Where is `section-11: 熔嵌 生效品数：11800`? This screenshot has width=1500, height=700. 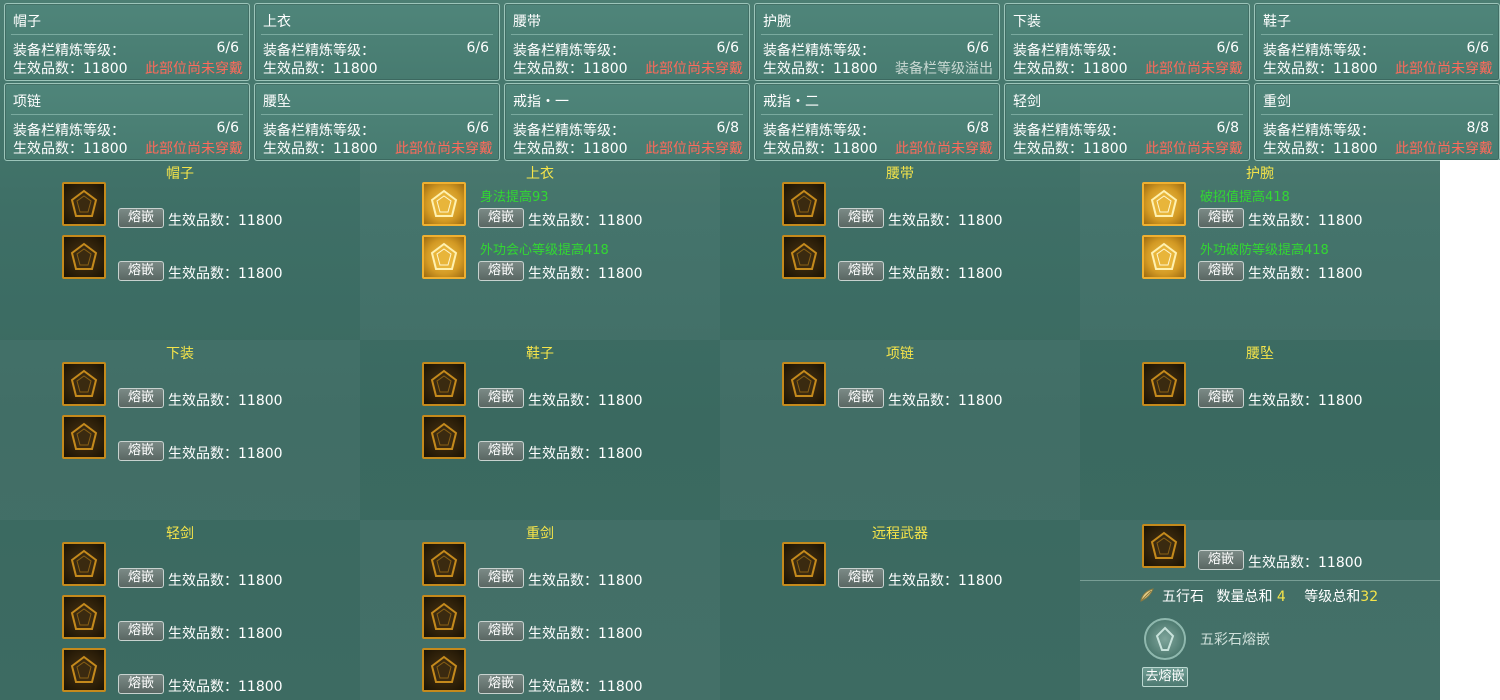
section-11: 熔嵌 生效品数：11800 is located at coordinates (1260, 610).